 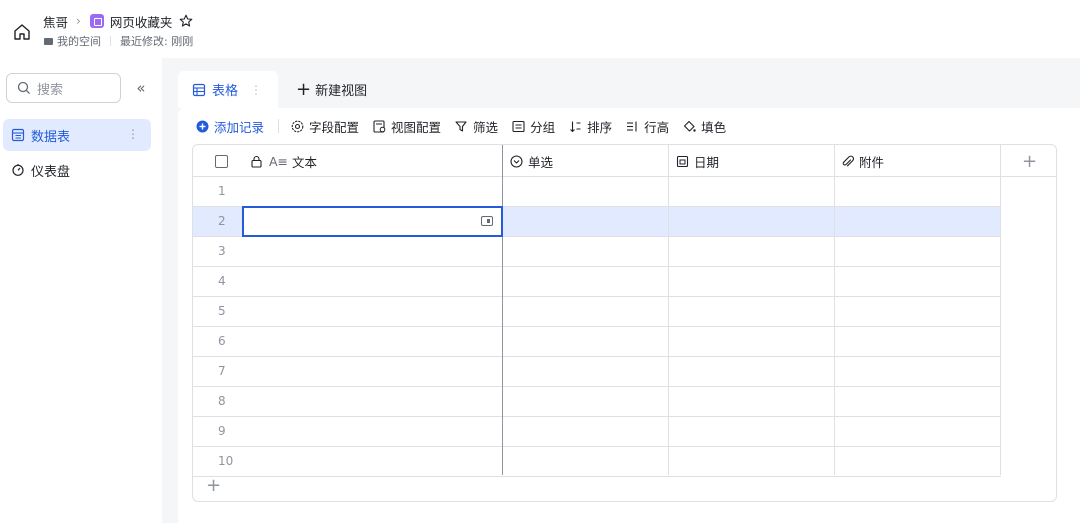 What do you see at coordinates (597, 462) in the screenshot?
I see `table-row: 10` at bounding box center [597, 462].